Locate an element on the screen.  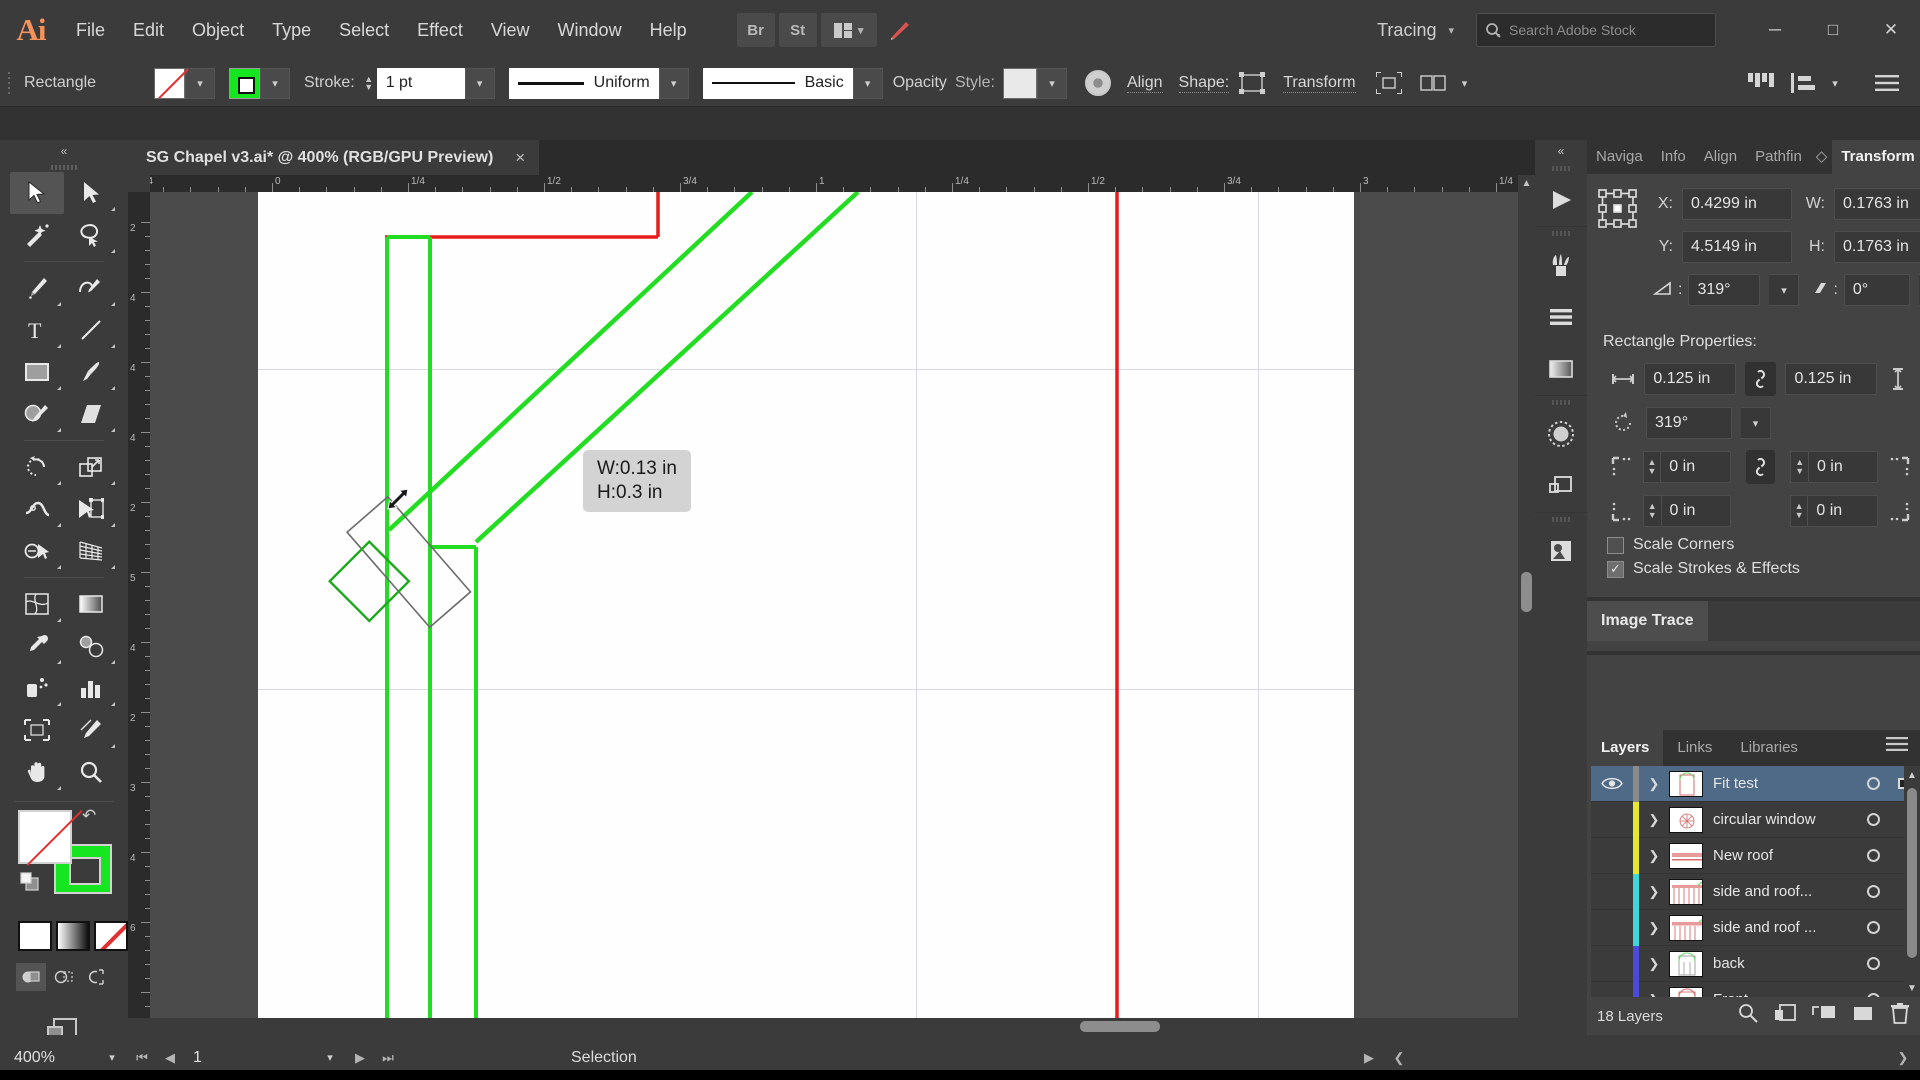
status-expand-icon: ▶ is located at coordinates (1369, 1058).